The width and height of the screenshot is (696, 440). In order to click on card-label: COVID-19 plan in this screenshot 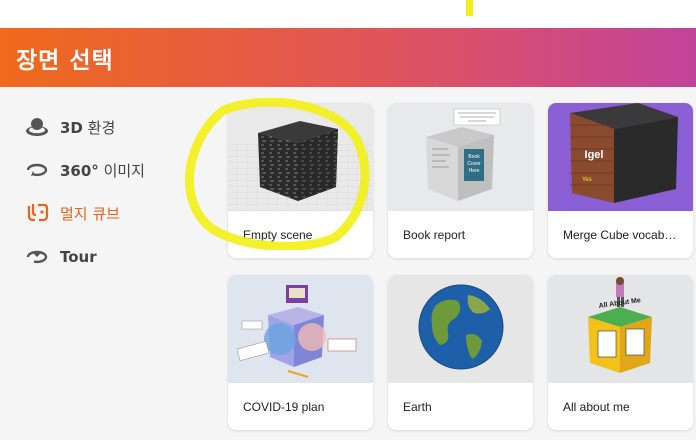, I will do `click(284, 407)`.